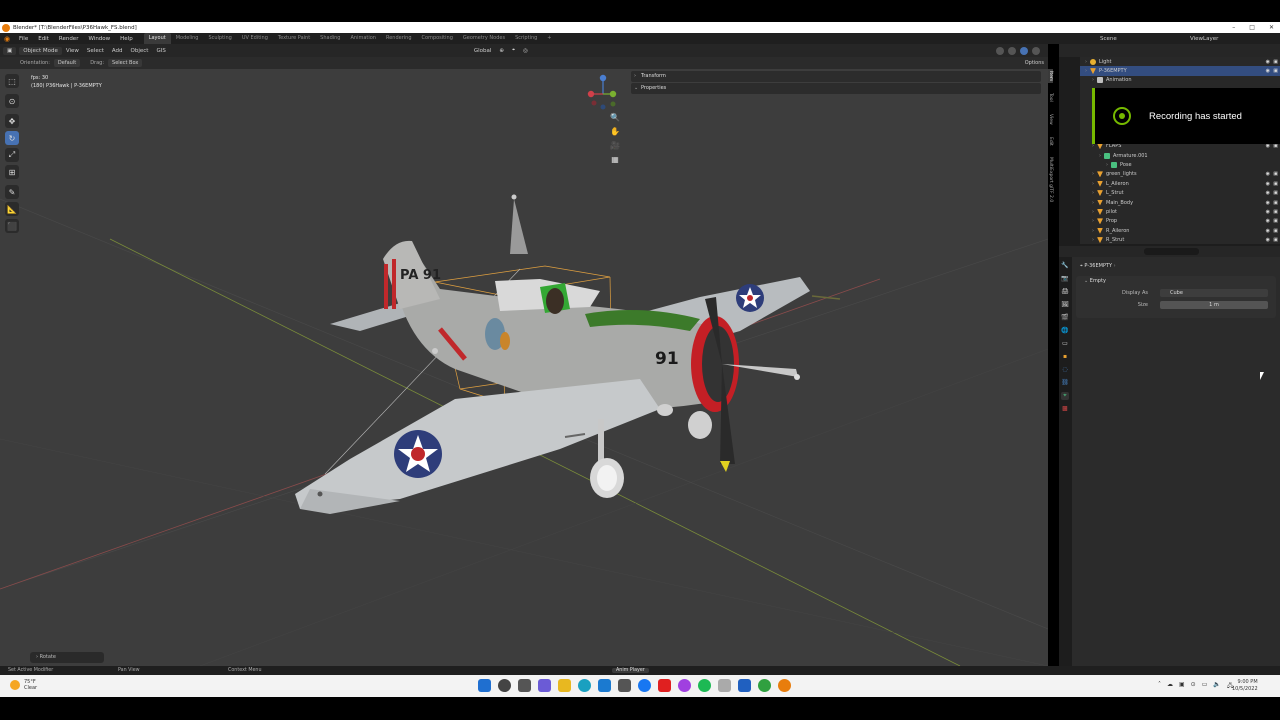 The image size is (1280, 720). What do you see at coordinates (23, 39) in the screenshot?
I see `menu-file: File` at bounding box center [23, 39].